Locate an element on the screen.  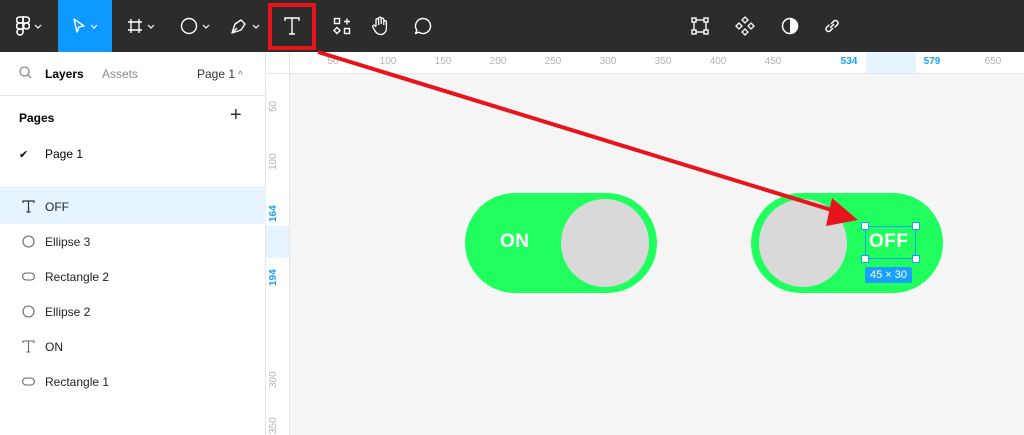
mask-button is located at coordinates (790, 26).